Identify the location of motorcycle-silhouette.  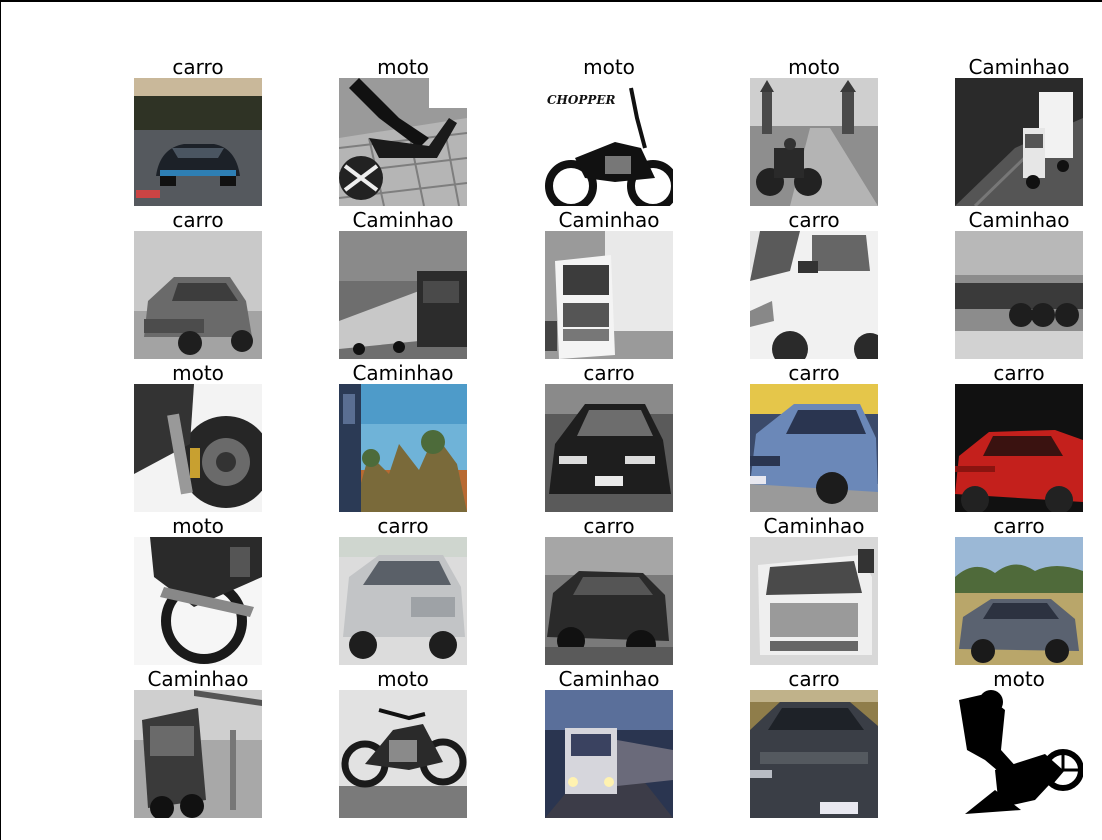
(1019, 754).